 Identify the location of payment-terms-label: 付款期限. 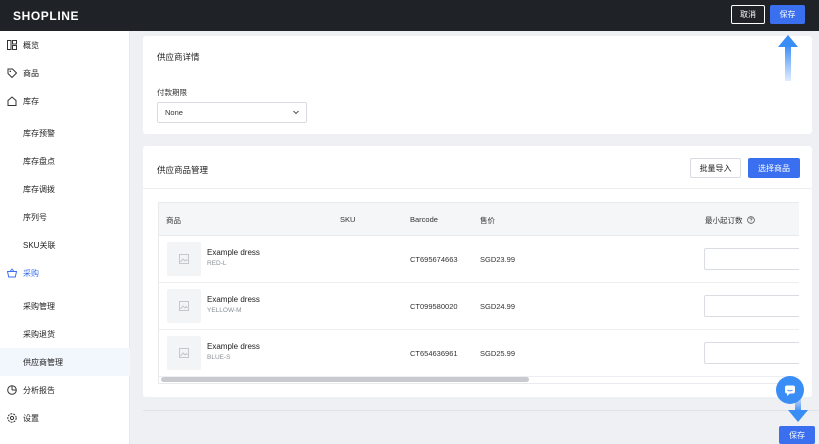
(172, 92).